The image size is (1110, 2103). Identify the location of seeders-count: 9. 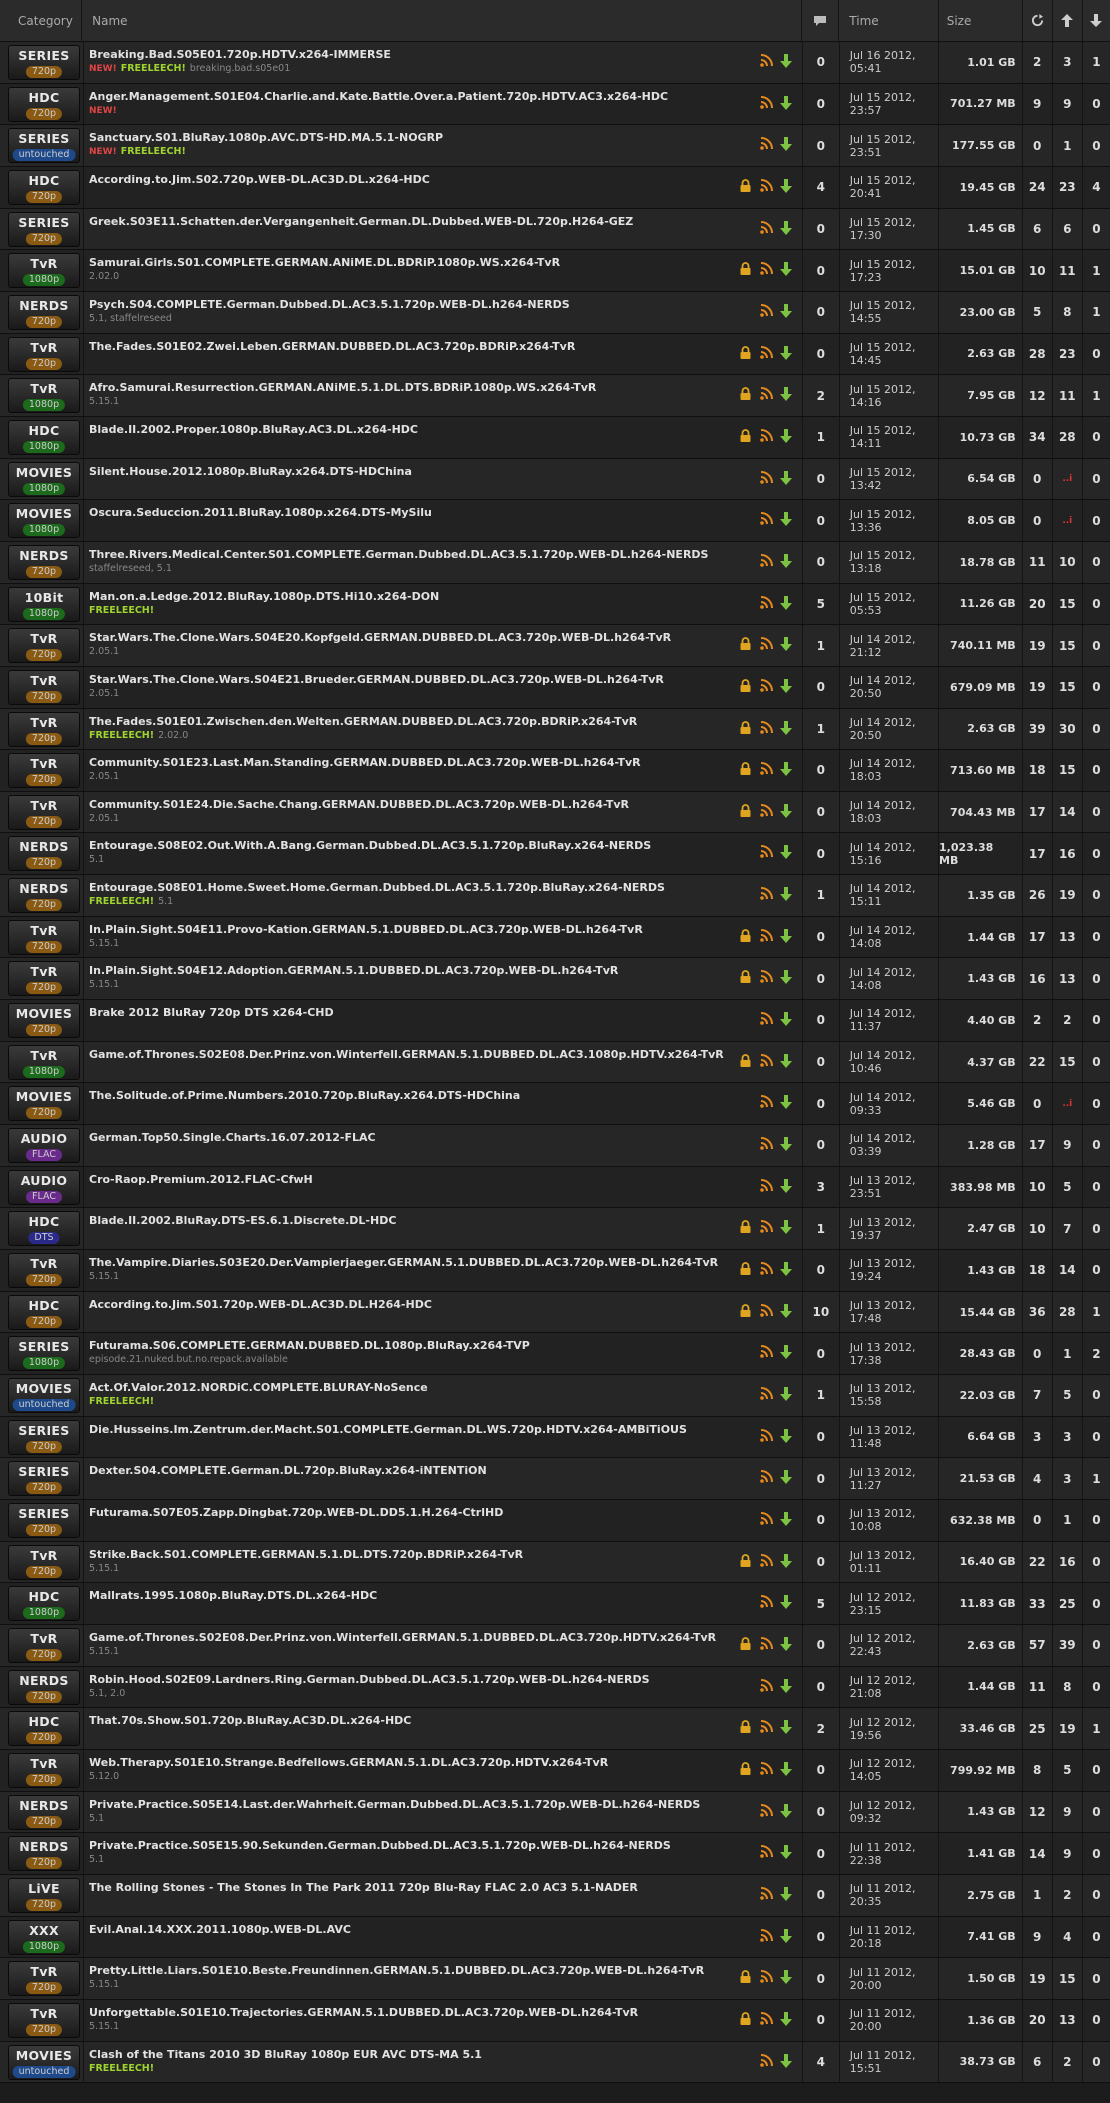
(1068, 1853).